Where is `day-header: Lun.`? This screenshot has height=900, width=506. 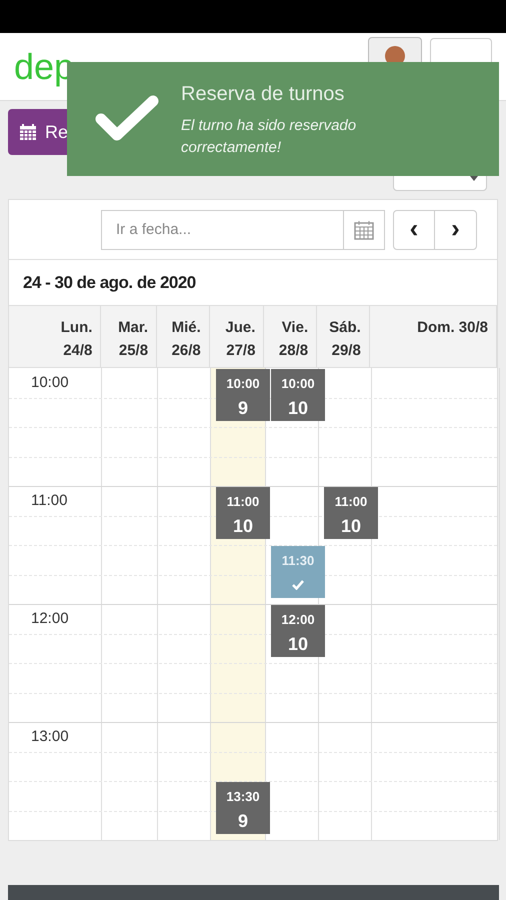
day-header: Lun. is located at coordinates (76, 328).